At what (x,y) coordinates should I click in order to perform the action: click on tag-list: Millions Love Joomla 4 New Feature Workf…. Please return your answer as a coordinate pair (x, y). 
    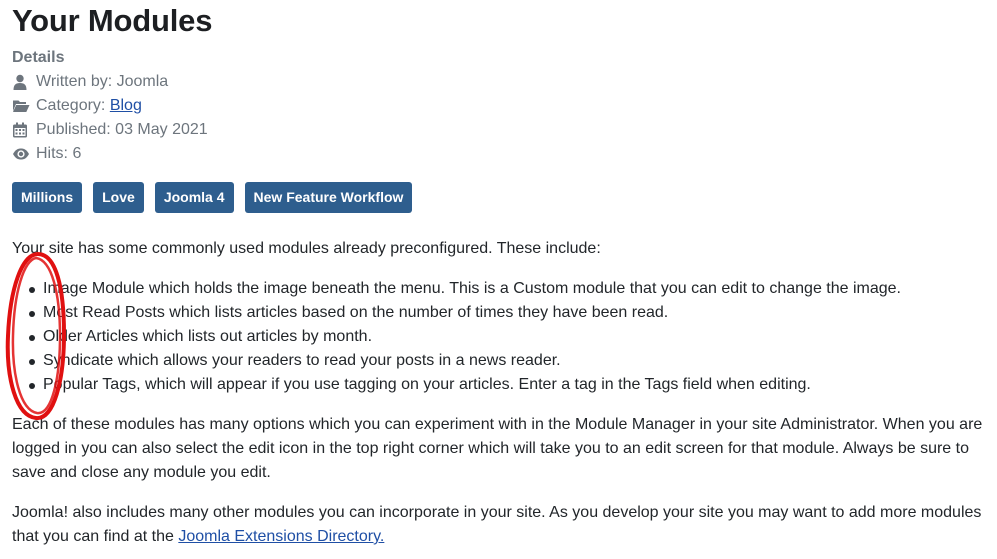
    Looking at the image, I should click on (212, 197).